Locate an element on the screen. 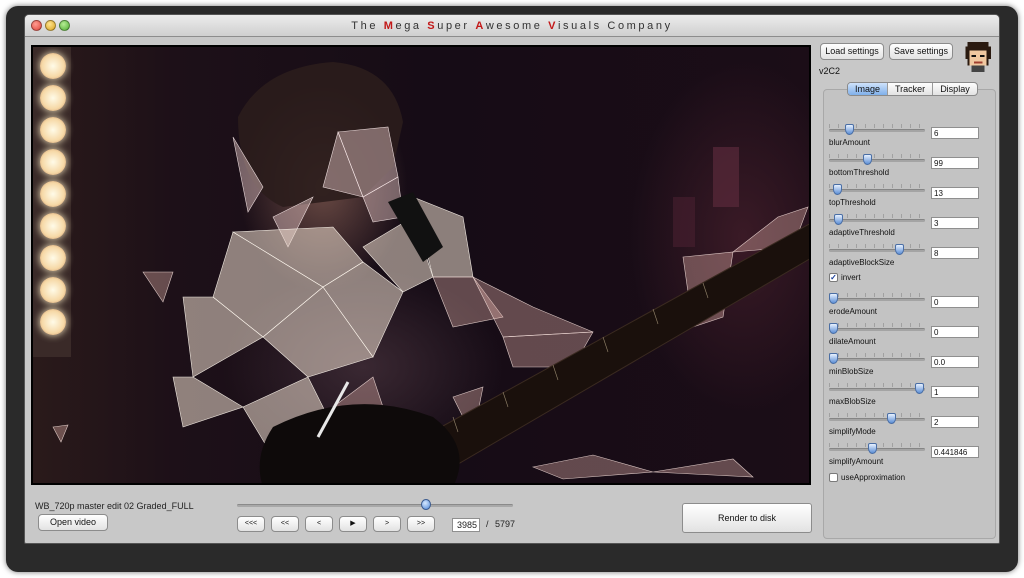 Image resolution: width=1024 pixels, height=578 pixels. timeline-scrubber-handle is located at coordinates (426, 504).